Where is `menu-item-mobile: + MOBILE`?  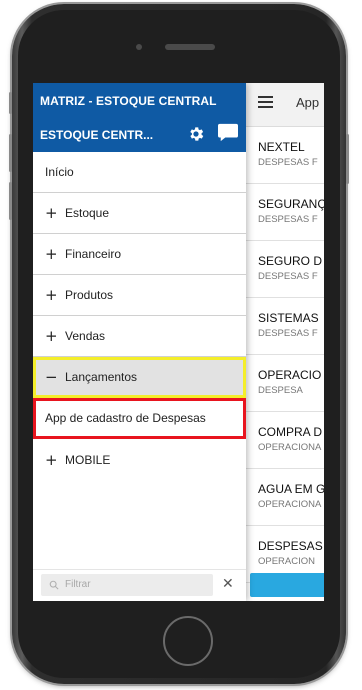
menu-item-mobile: + MOBILE is located at coordinates (139, 459).